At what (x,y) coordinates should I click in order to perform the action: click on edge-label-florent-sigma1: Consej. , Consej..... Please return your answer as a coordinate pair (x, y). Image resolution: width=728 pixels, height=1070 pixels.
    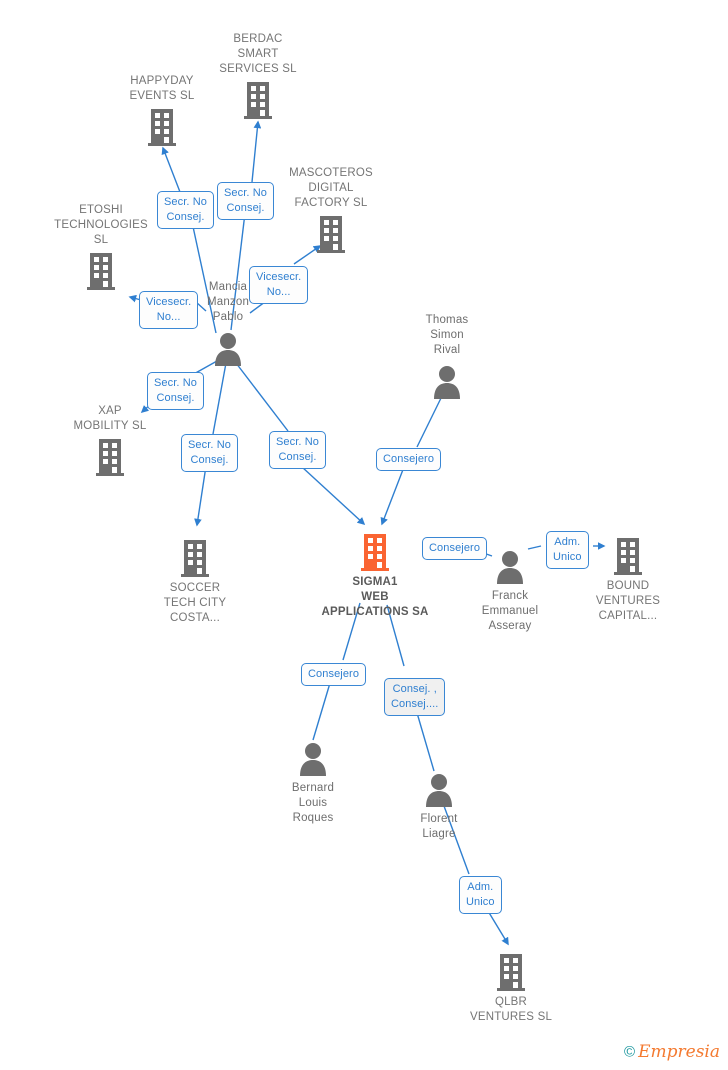
    Looking at the image, I should click on (415, 697).